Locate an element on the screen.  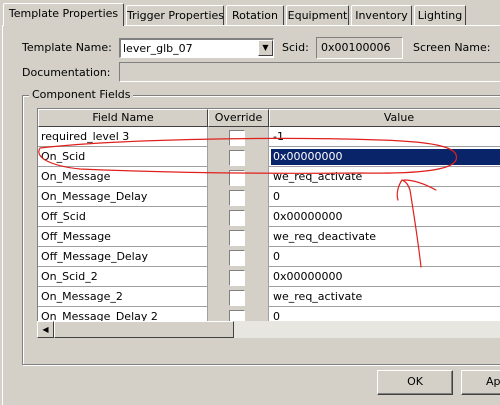
documentation-label: Documentation: is located at coordinates (66, 72).